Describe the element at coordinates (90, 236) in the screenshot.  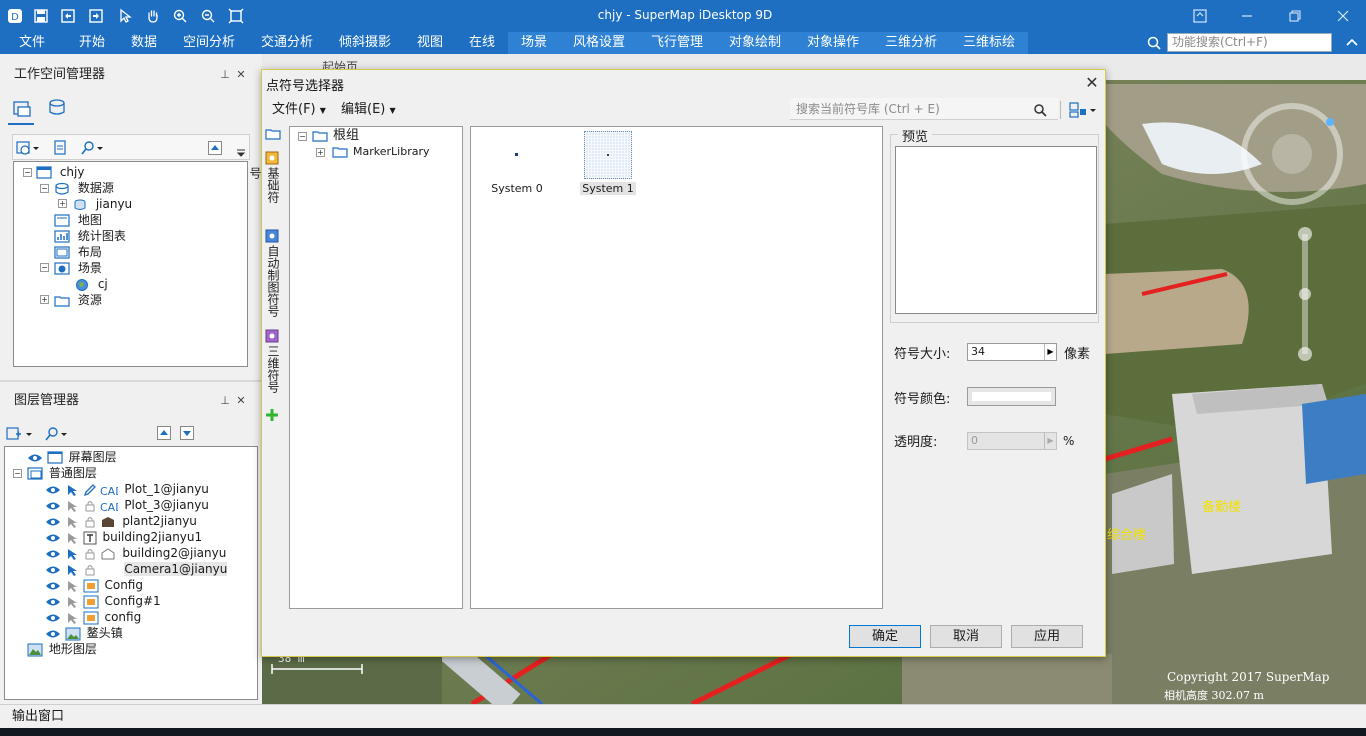
I see `tree-node-charts: 统计图表` at that location.